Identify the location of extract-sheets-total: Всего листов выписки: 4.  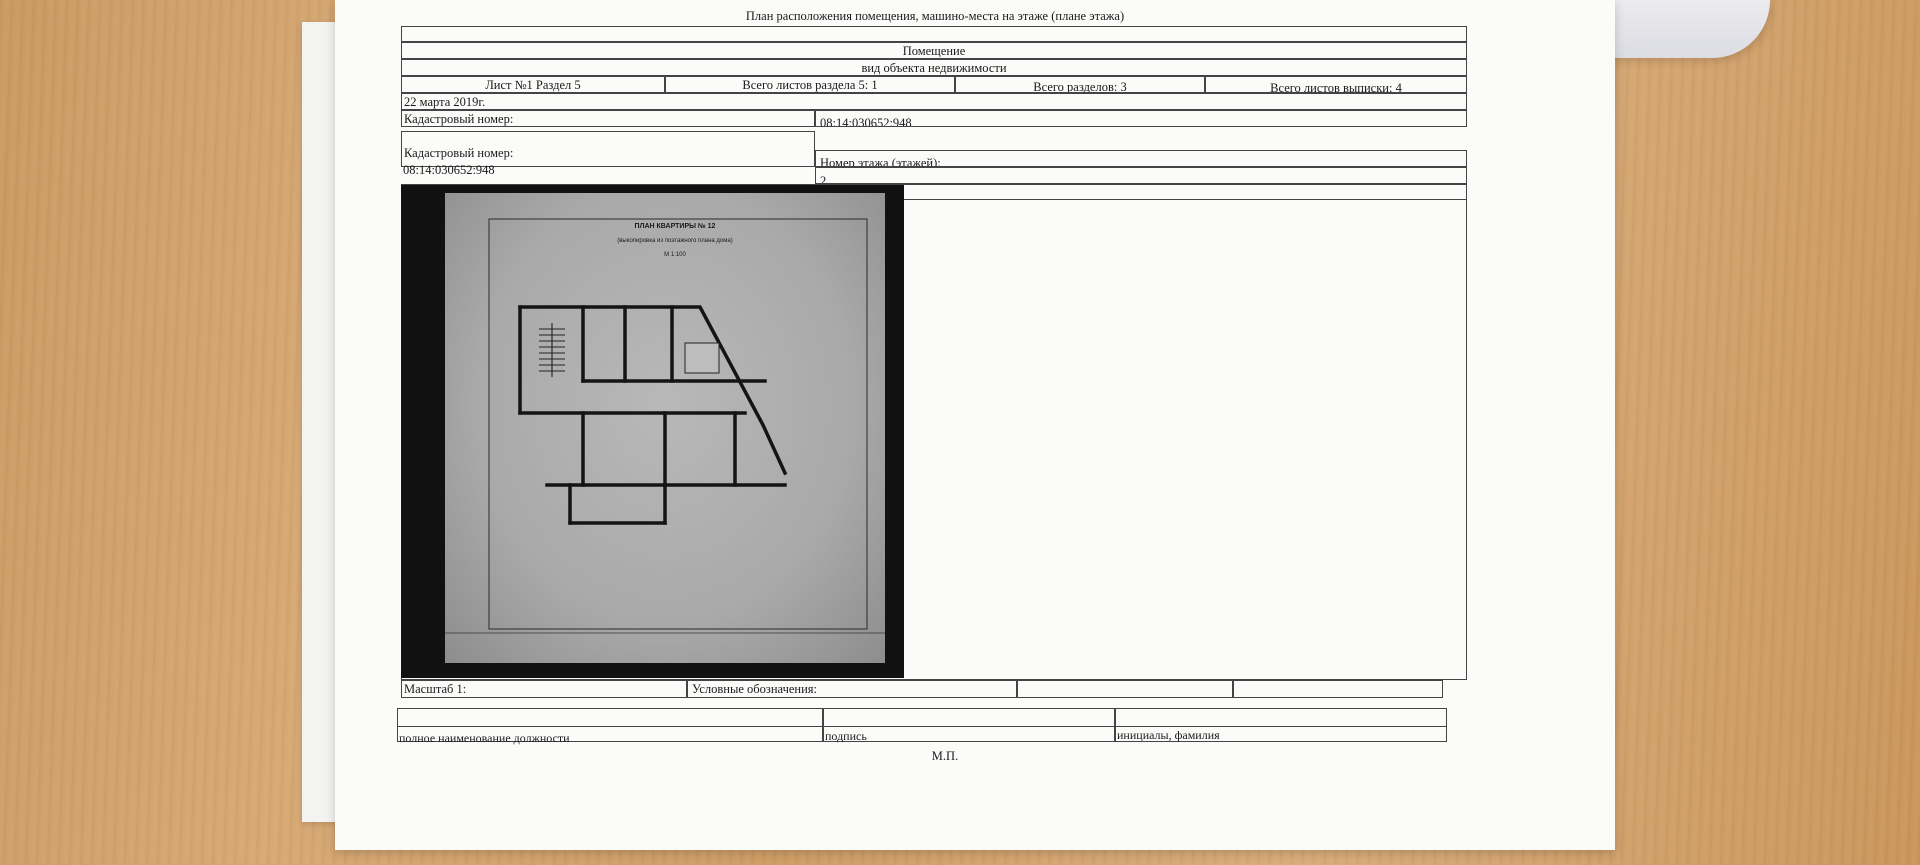
(1336, 84).